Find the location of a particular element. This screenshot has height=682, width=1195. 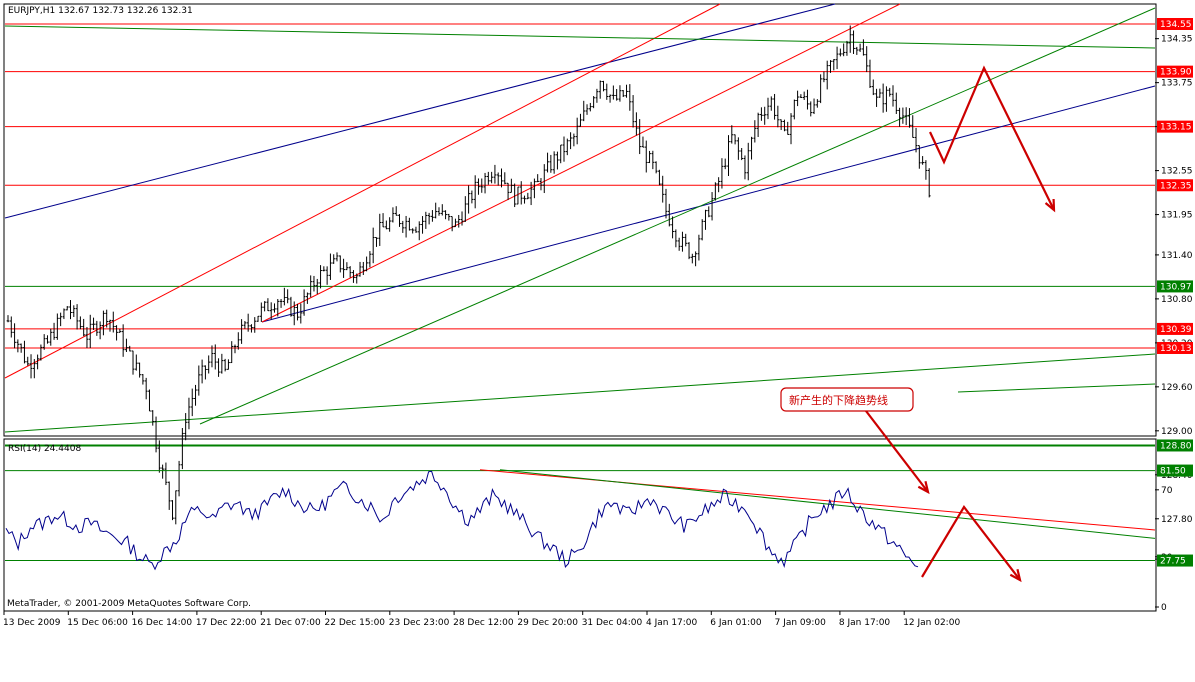

x-tick-label-2: 16 Dec 14:00 is located at coordinates (162, 623).